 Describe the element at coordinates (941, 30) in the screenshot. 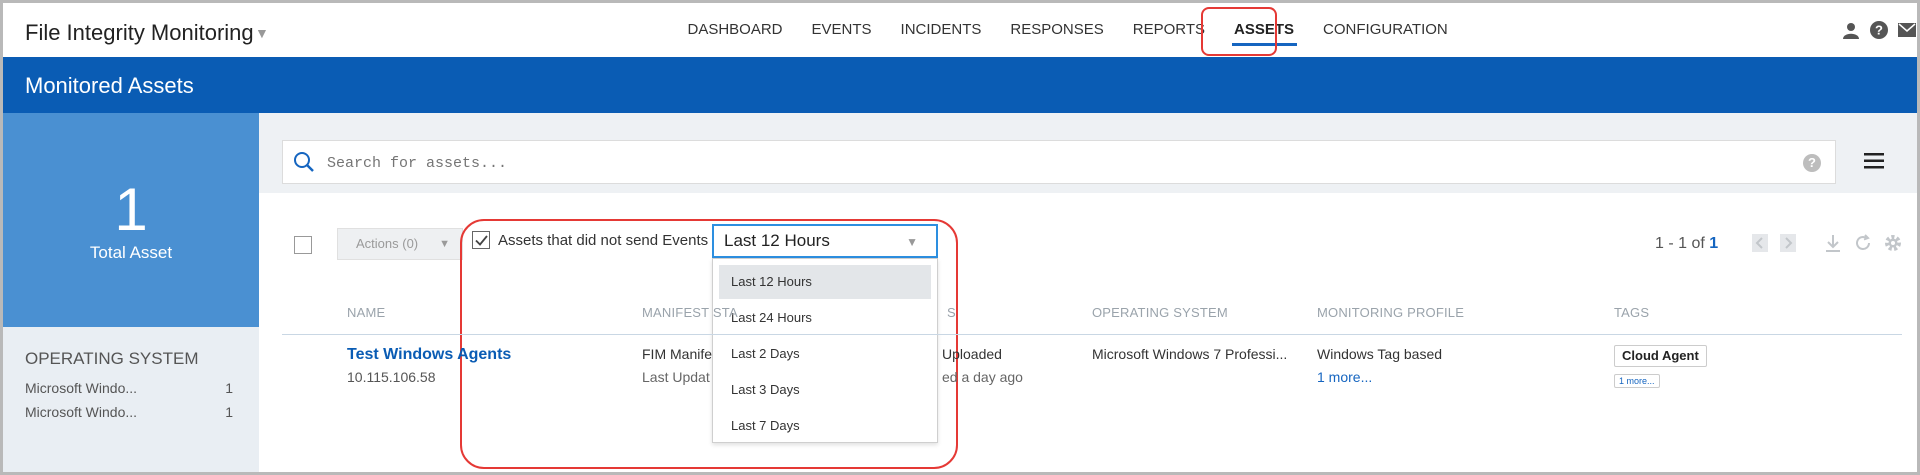

I see `nav-incidents: INCIDENTS` at that location.